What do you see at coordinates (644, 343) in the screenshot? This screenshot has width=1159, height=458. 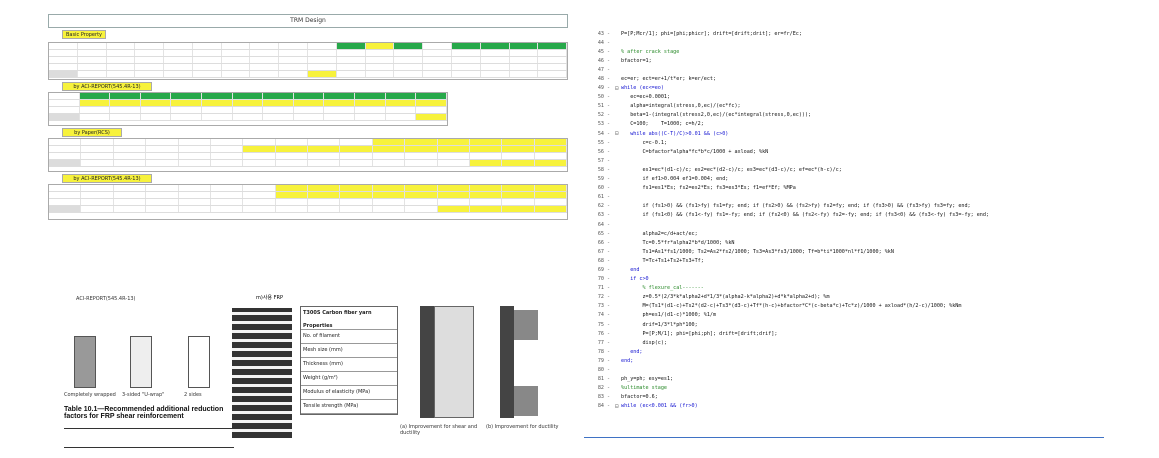 I see `code-text: disp(c);` at bounding box center [644, 343].